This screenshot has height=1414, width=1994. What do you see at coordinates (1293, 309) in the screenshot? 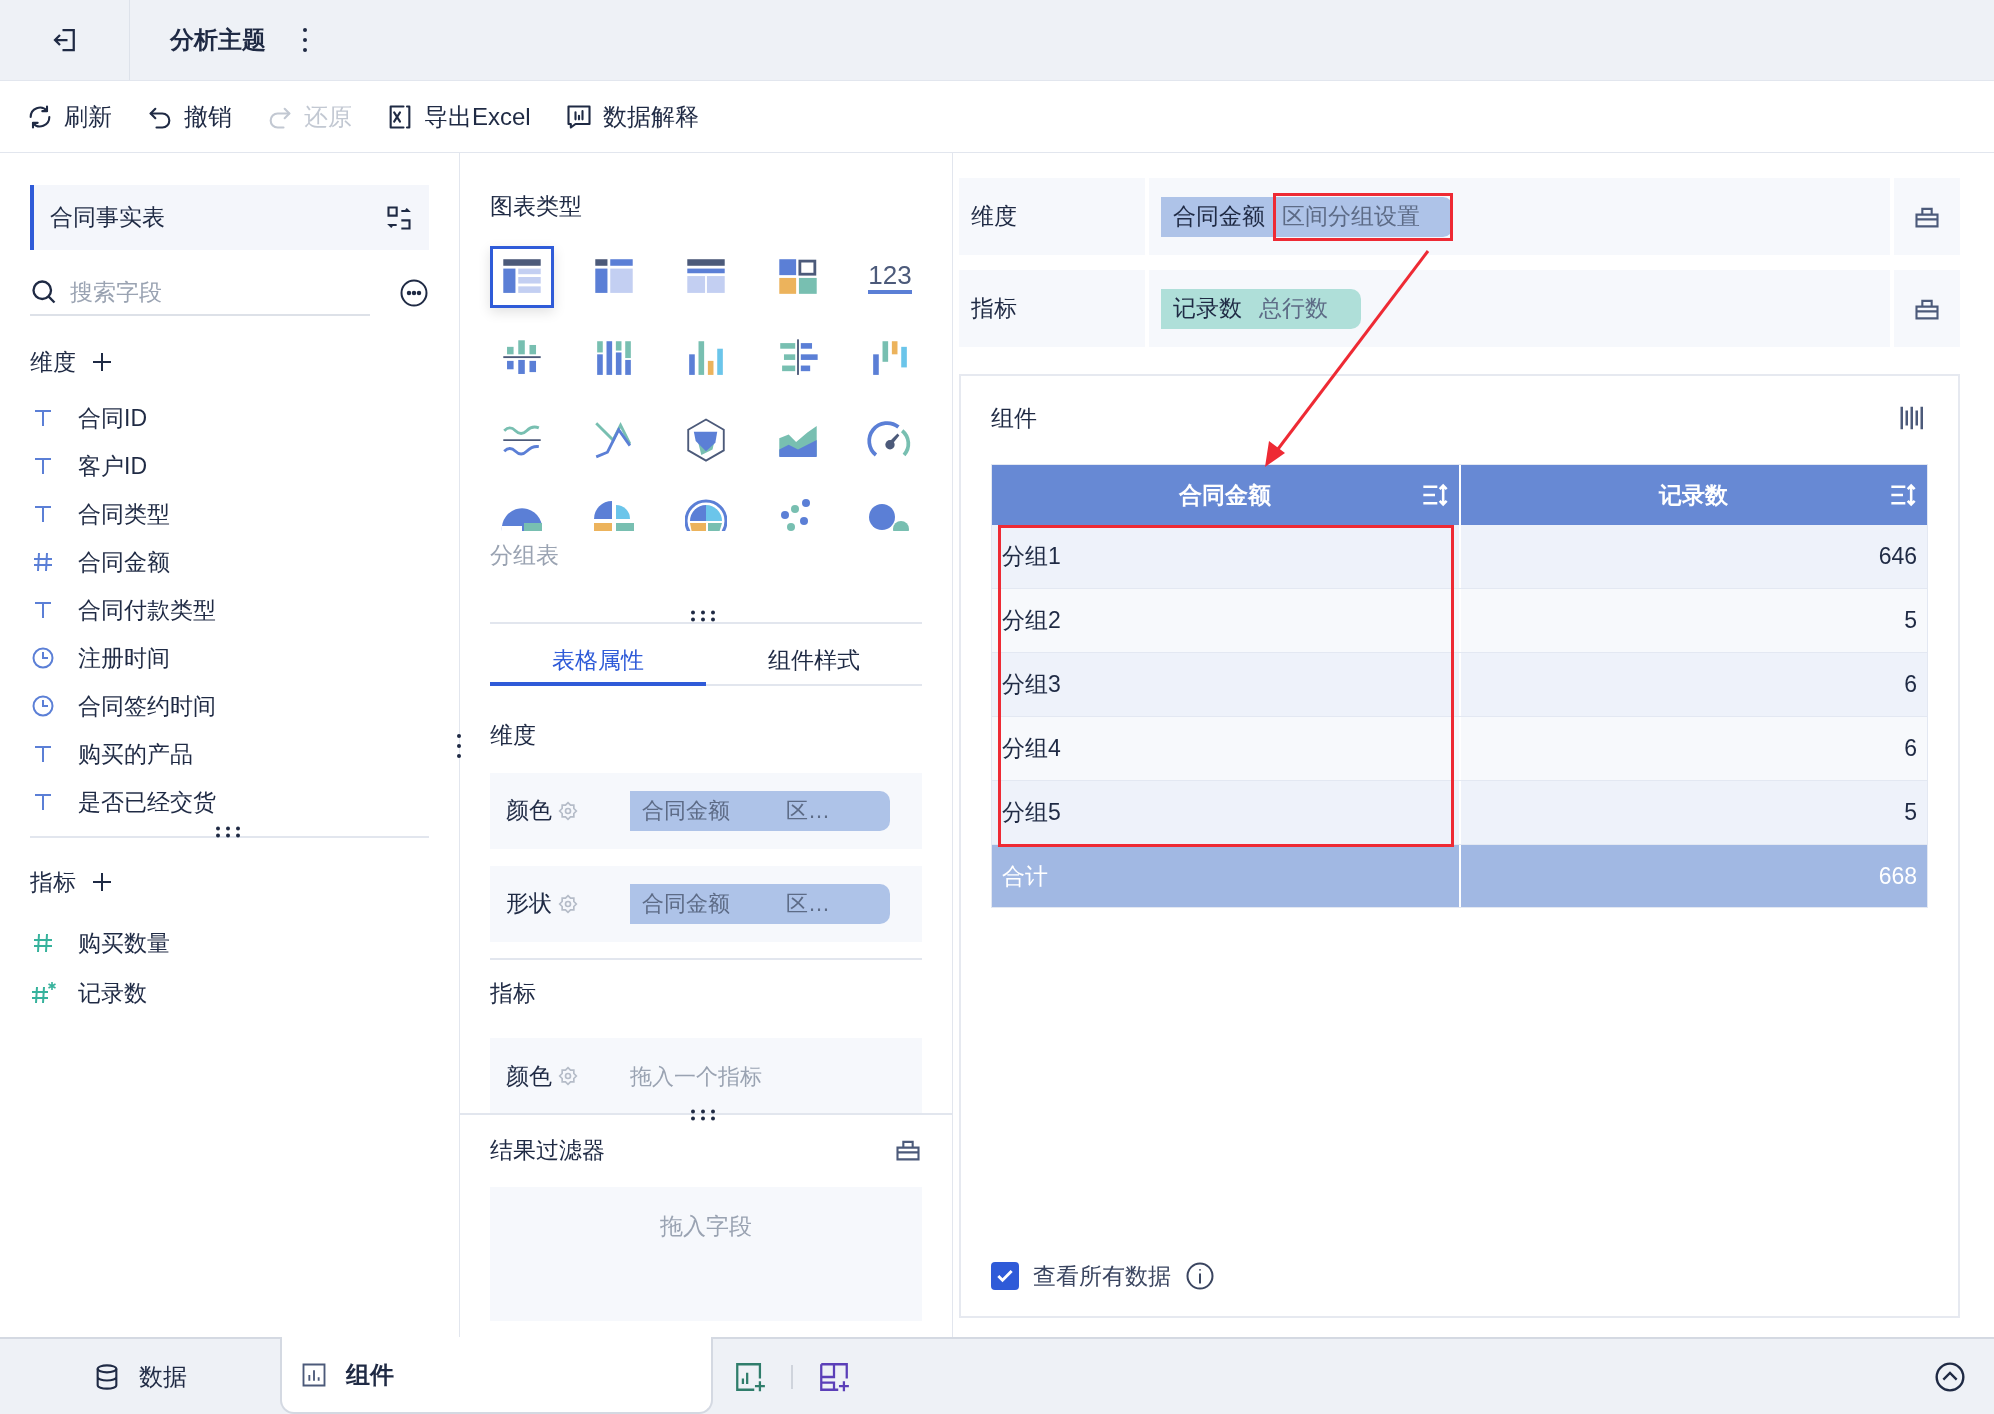
I see `setting-label: 总行数` at bounding box center [1293, 309].